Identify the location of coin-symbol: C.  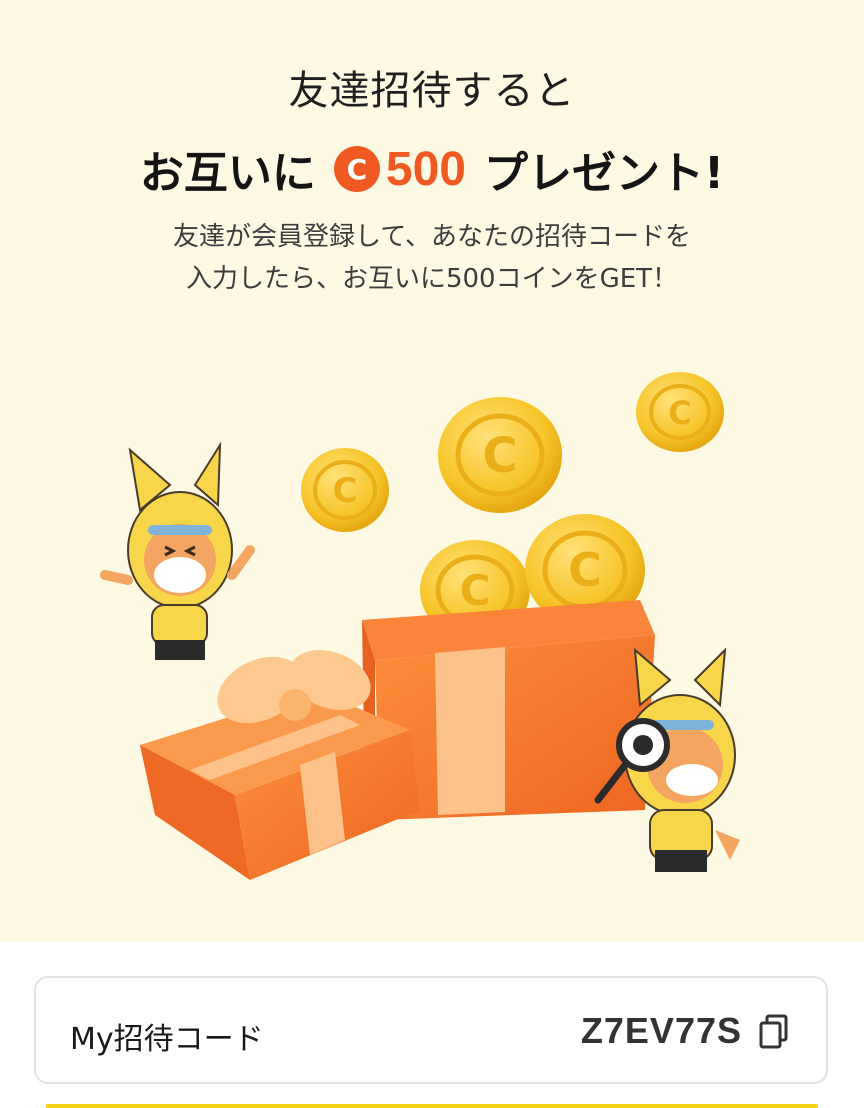
(357, 169).